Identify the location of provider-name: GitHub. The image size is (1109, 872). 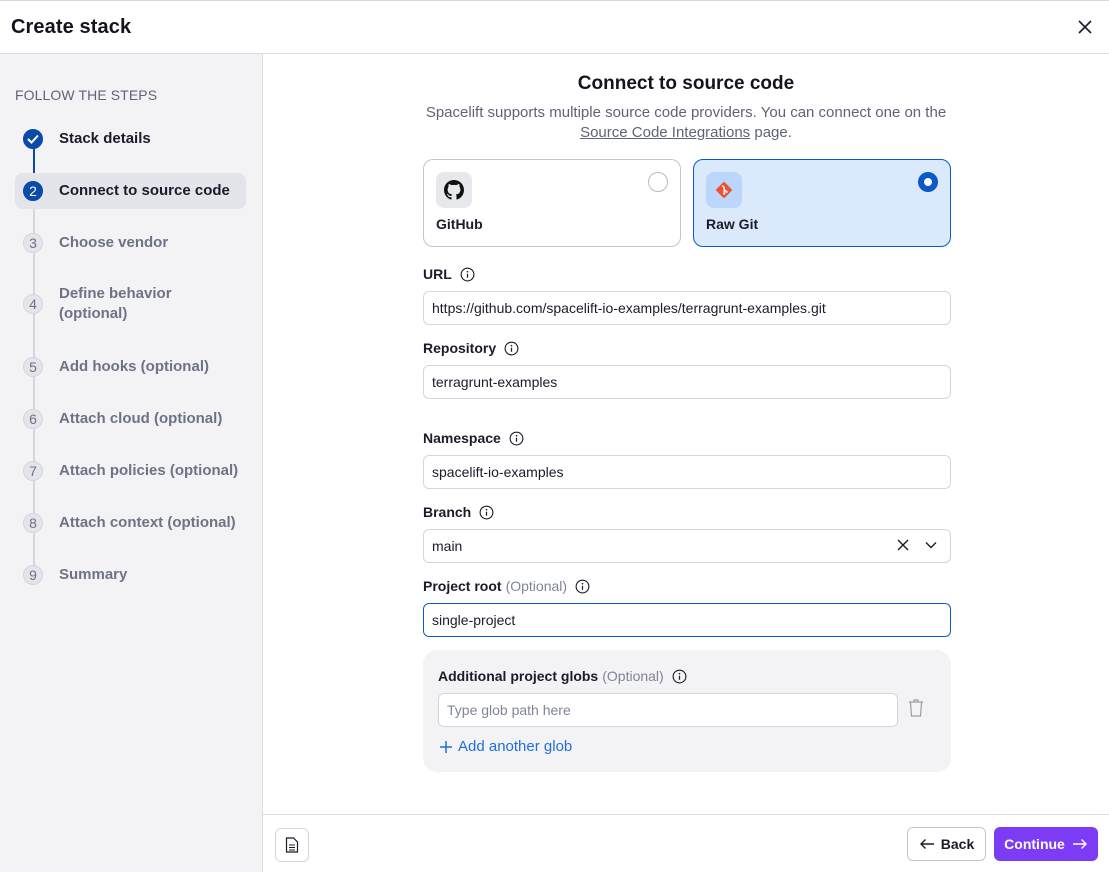
(459, 224).